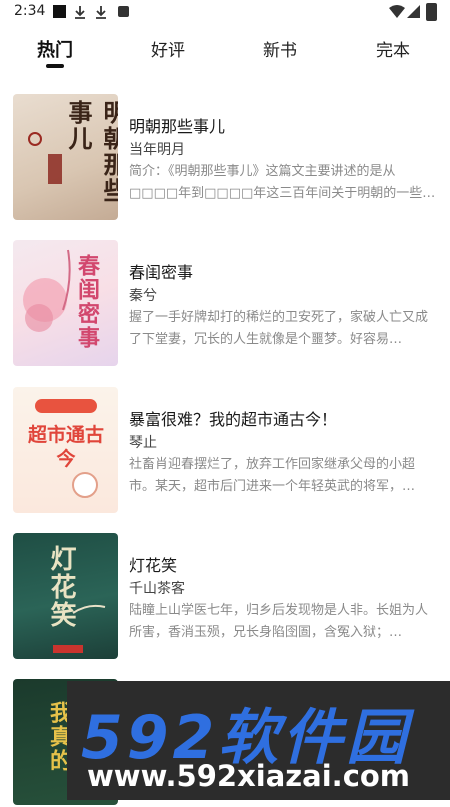 This screenshot has height=807, width=450. I want to click on book-author: 琴止, so click(143, 443).